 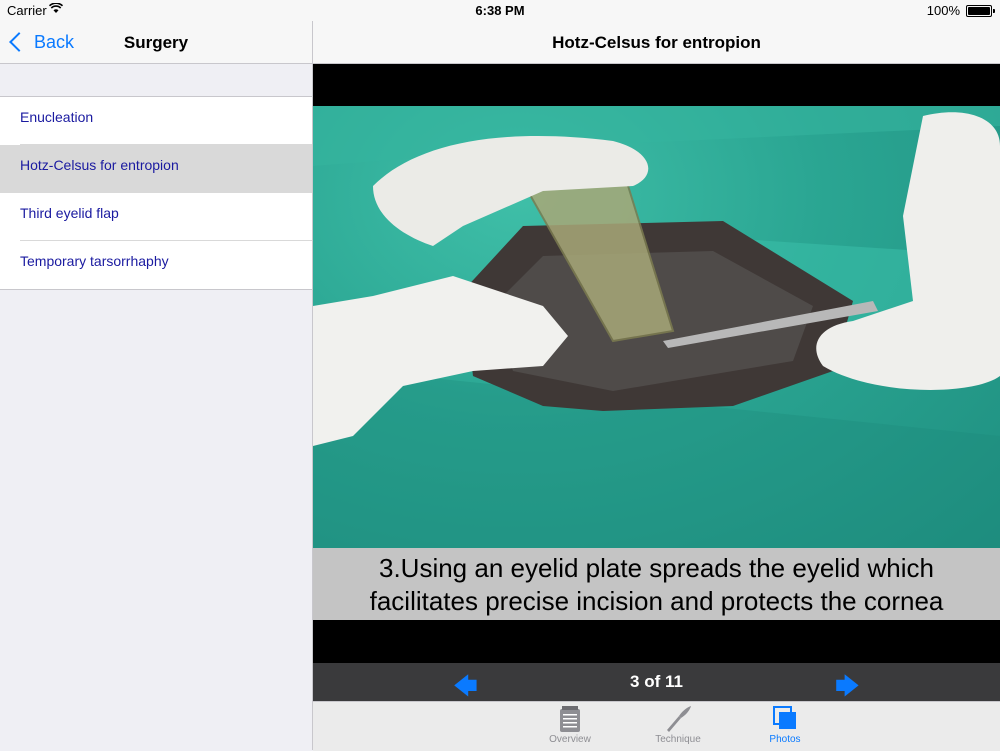 I want to click on tab-technique: Technique, so click(x=678, y=724).